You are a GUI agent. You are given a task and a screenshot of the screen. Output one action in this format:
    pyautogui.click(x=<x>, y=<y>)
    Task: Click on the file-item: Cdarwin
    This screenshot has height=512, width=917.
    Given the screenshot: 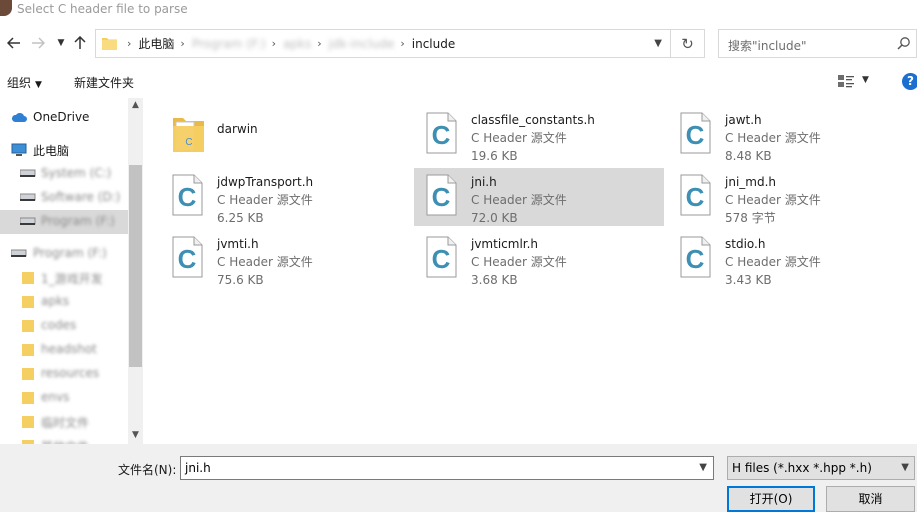 What is the action you would take?
    pyautogui.click(x=285, y=135)
    